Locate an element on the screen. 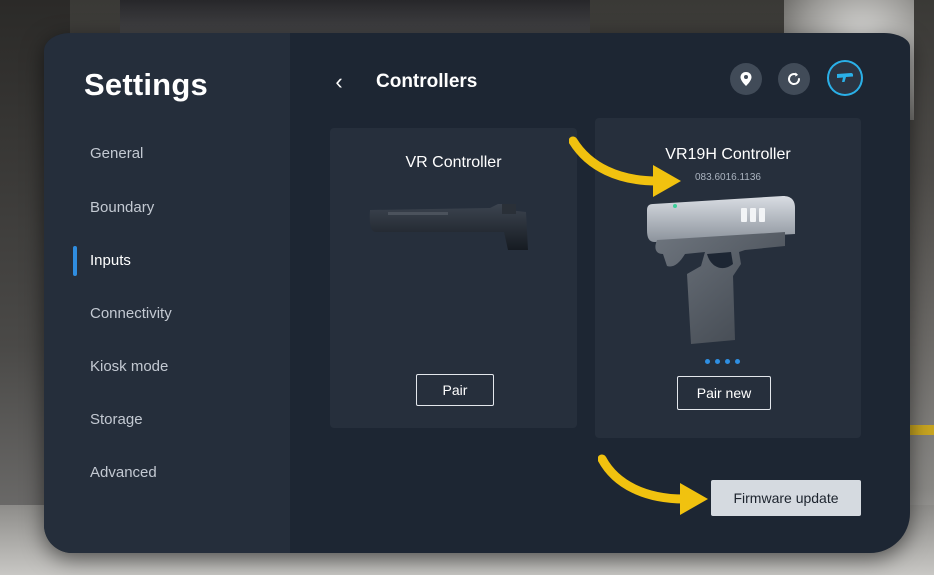  controller-icon is located at coordinates (845, 77).